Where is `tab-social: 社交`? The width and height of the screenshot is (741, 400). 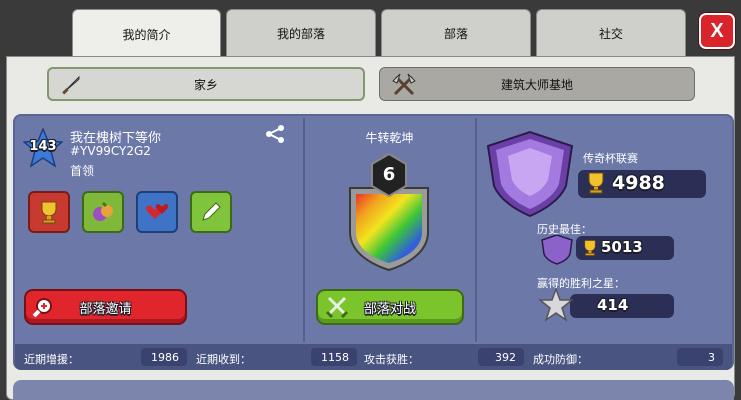
tab-social: 社交 is located at coordinates (611, 32).